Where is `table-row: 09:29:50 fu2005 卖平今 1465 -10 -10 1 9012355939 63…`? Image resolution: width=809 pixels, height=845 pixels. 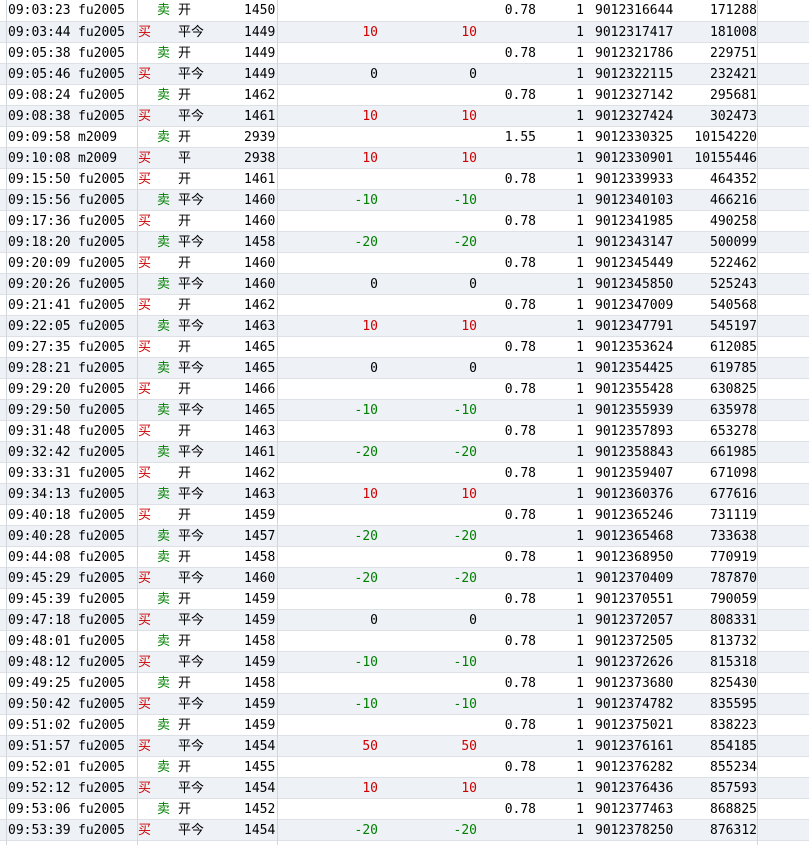
table-row: 09:29:50 fu2005 卖平今 1465 -10 -10 1 9012355939 63… is located at coordinates (404, 410).